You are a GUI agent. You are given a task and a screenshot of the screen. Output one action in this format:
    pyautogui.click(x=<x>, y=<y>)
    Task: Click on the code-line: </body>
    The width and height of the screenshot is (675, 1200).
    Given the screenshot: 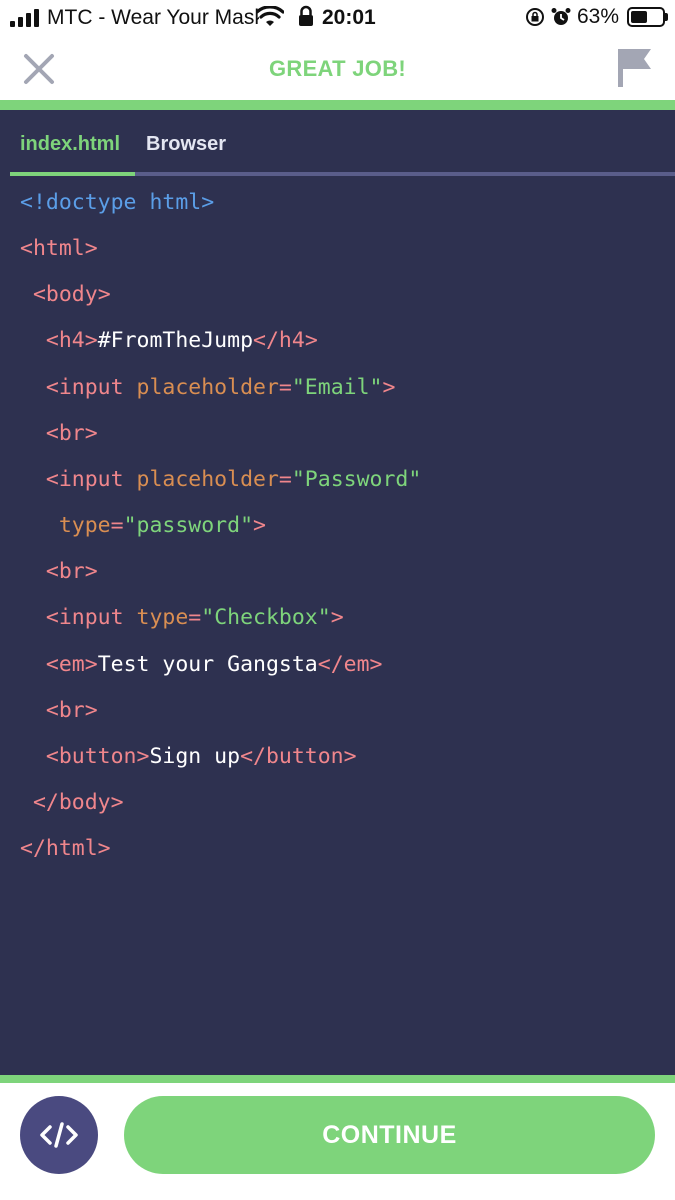 What is the action you would take?
    pyautogui.click(x=78, y=802)
    